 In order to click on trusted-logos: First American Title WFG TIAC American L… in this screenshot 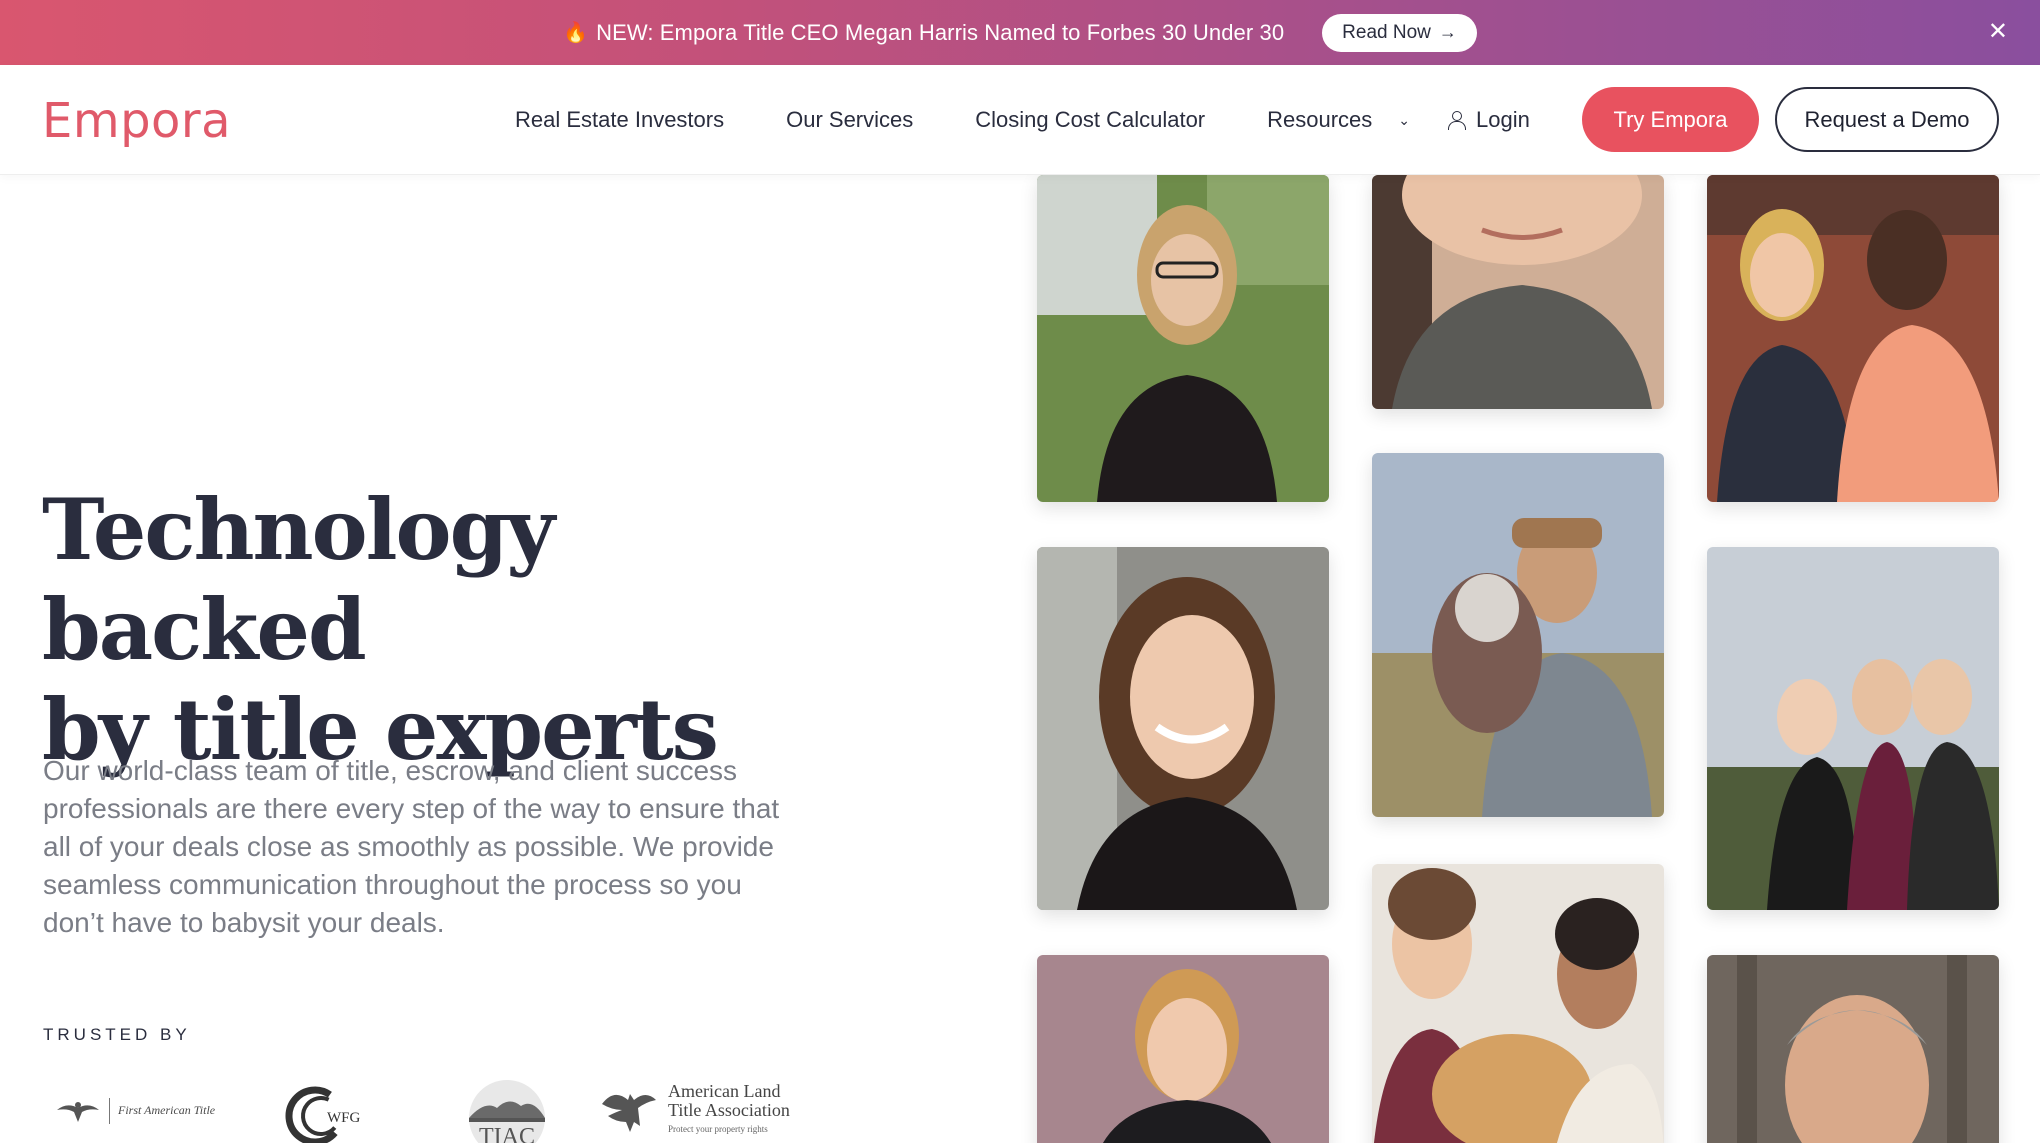, I will do `click(435, 1110)`.